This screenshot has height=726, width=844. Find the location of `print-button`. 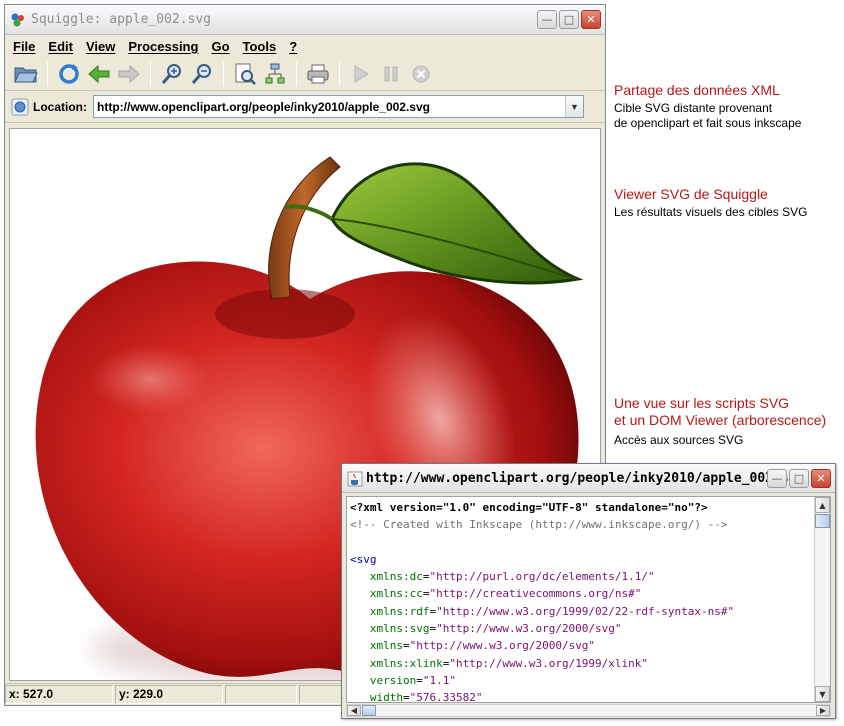

print-button is located at coordinates (318, 74).